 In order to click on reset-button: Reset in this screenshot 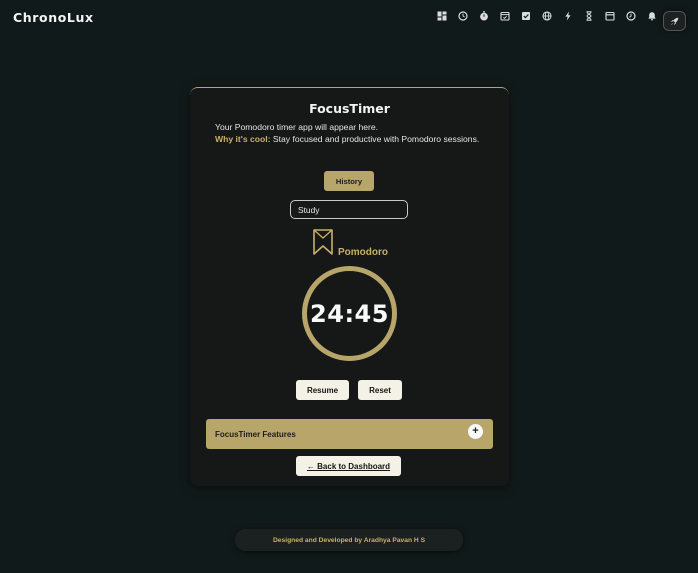, I will do `click(380, 390)`.